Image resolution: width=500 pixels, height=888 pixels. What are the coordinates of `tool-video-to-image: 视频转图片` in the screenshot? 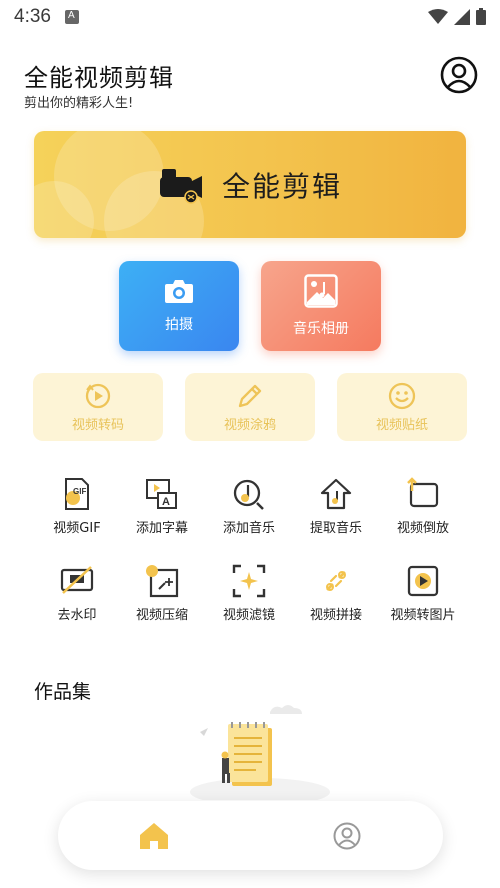 It's located at (423, 593).